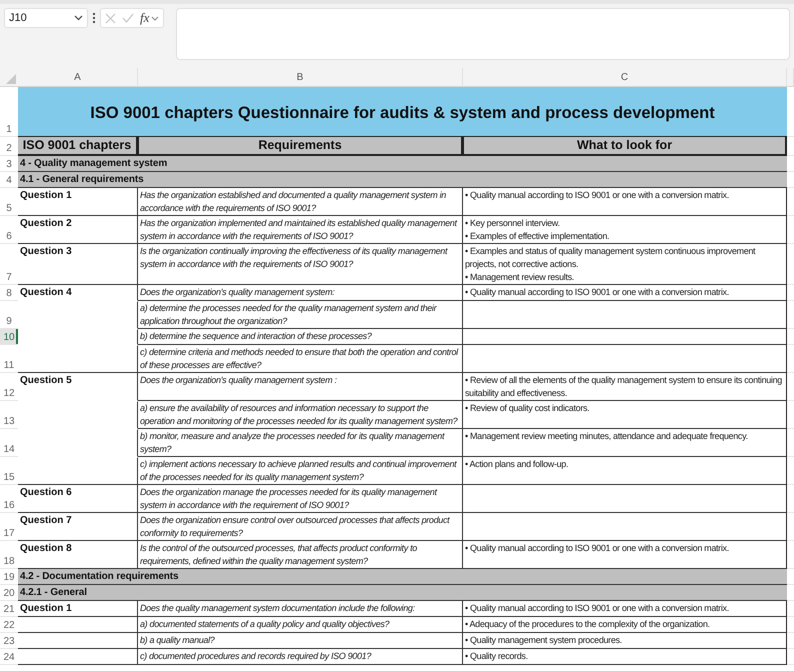  What do you see at coordinates (78, 293) in the screenshot?
I see `table-cell: Question 4` at bounding box center [78, 293].